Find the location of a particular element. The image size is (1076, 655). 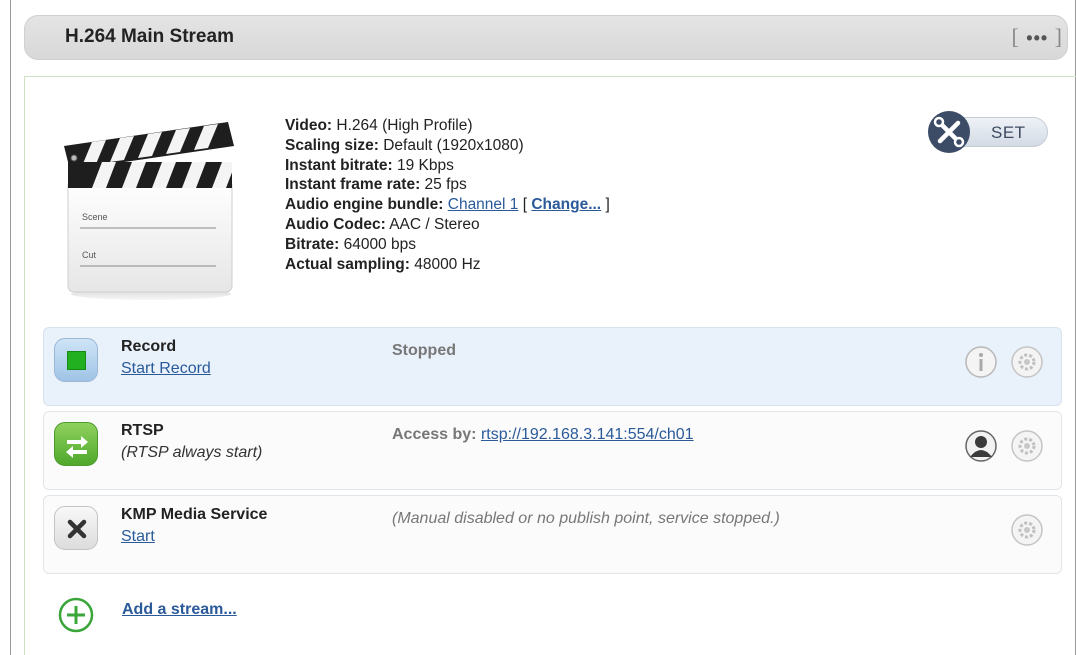

instant-bitrate-line: Instant bitrate: 19 Kbps is located at coordinates (369, 165).